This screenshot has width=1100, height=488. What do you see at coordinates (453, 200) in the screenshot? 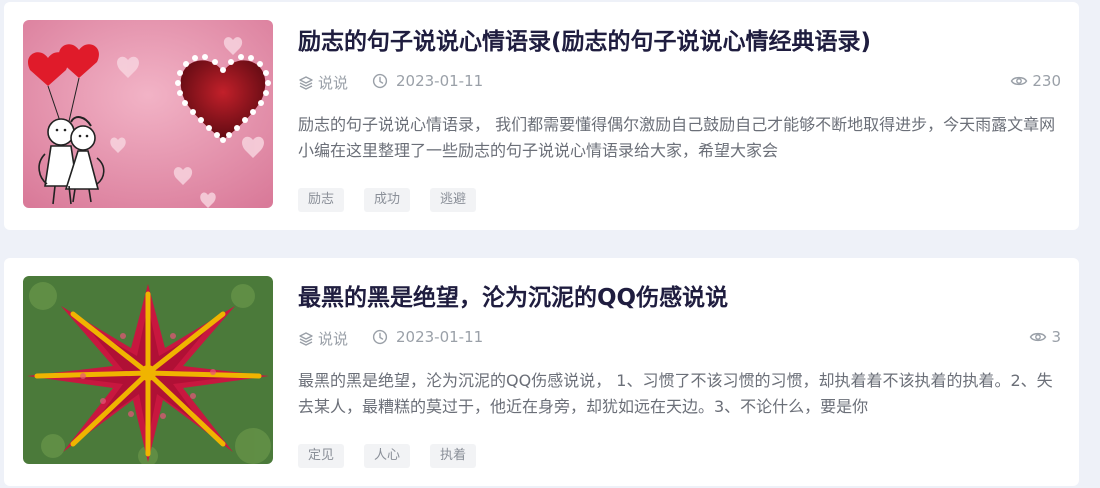
I see `tag-chip: 逃避` at bounding box center [453, 200].